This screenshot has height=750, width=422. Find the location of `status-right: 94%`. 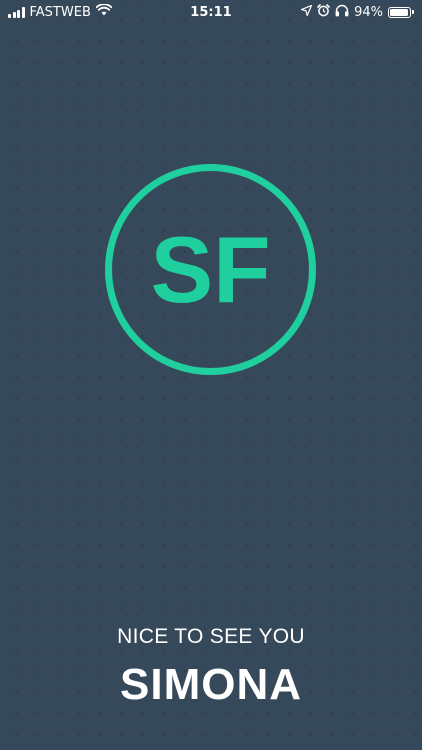

status-right: 94% is located at coordinates (357, 12).